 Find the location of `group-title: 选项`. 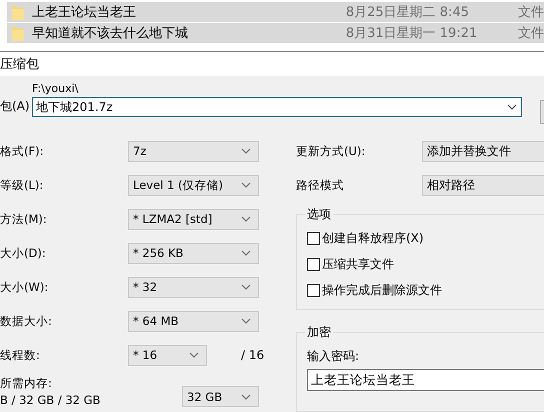

group-title: 选项 is located at coordinates (319, 214).